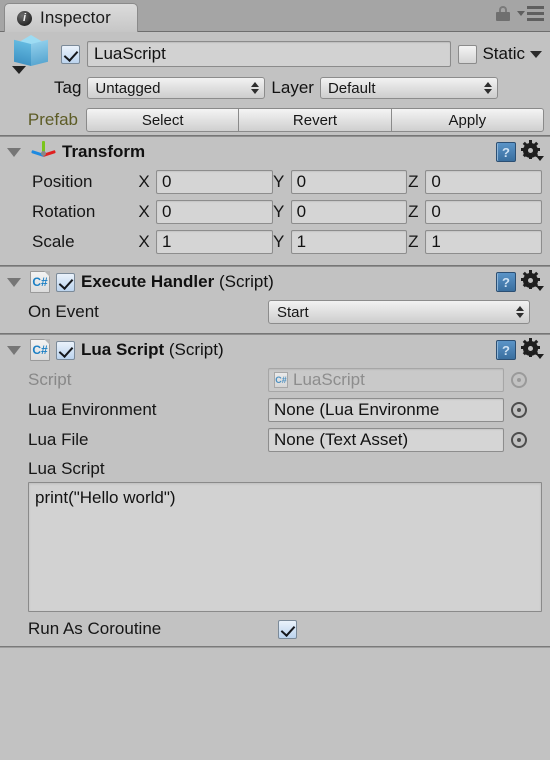 This screenshot has height=760, width=550. What do you see at coordinates (269, 54) in the screenshot?
I see `gameobject-name-input: LuaScript` at bounding box center [269, 54].